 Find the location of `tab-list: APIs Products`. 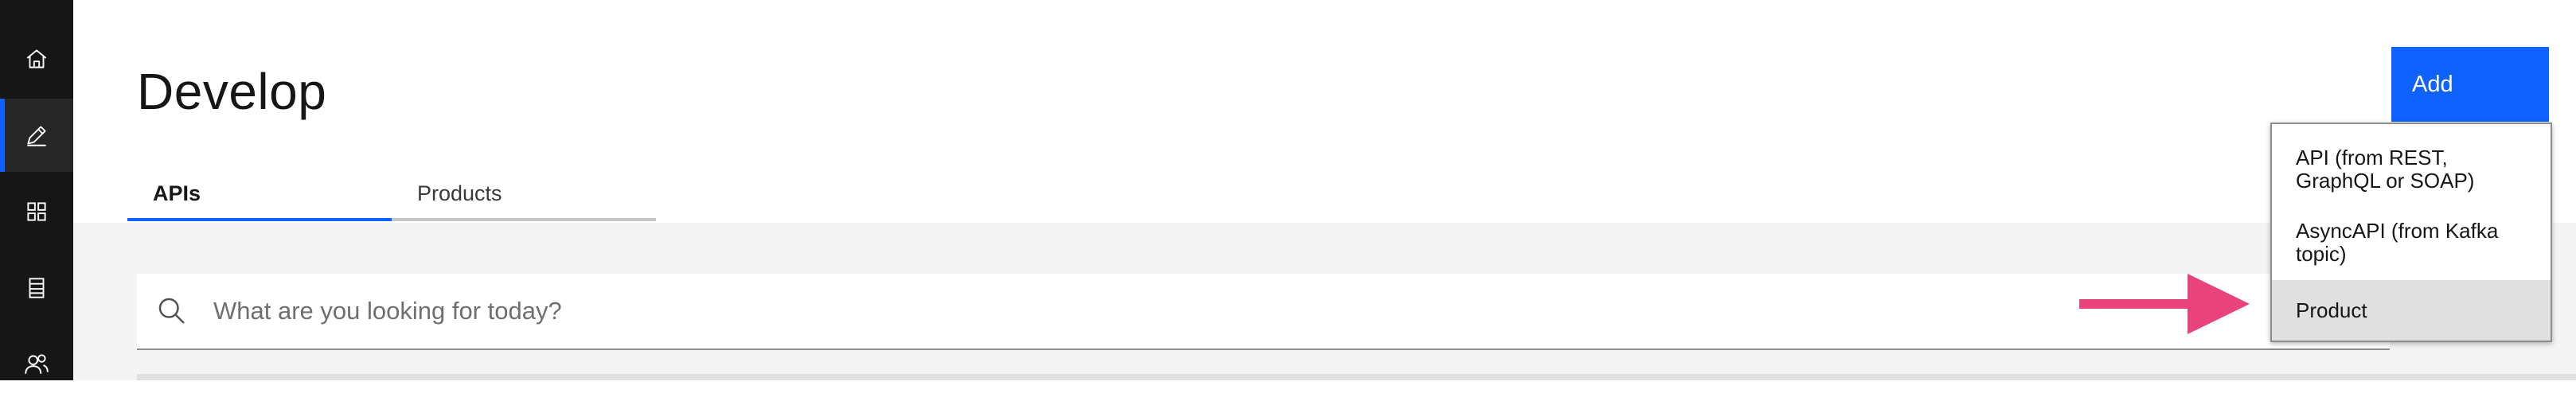

tab-list: APIs Products is located at coordinates (391, 196).